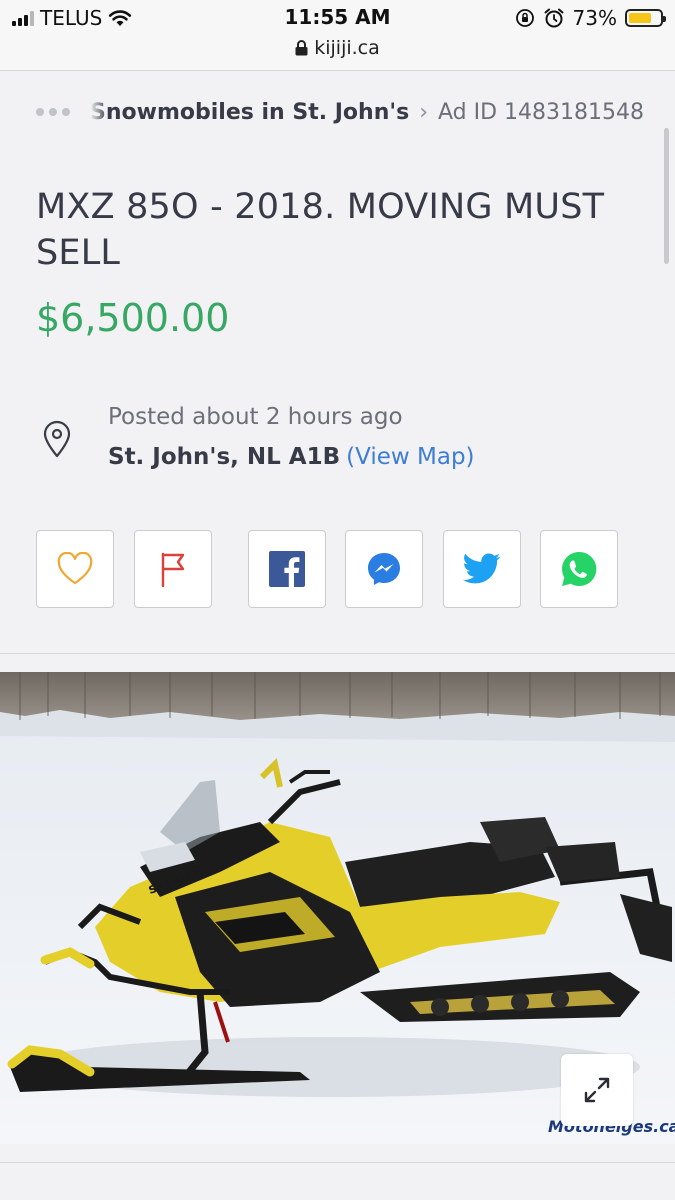  What do you see at coordinates (645, 18) in the screenshot?
I see `battery-icon` at bounding box center [645, 18].